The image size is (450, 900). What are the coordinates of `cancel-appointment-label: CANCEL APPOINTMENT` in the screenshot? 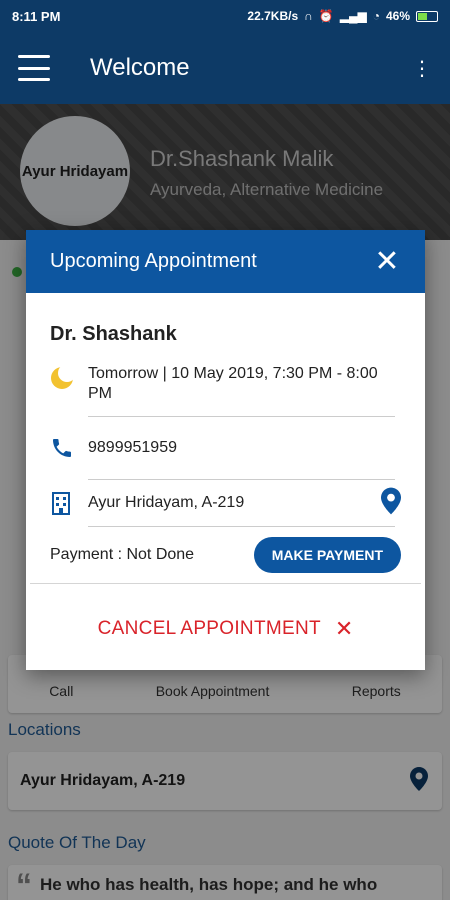 It's located at (209, 628).